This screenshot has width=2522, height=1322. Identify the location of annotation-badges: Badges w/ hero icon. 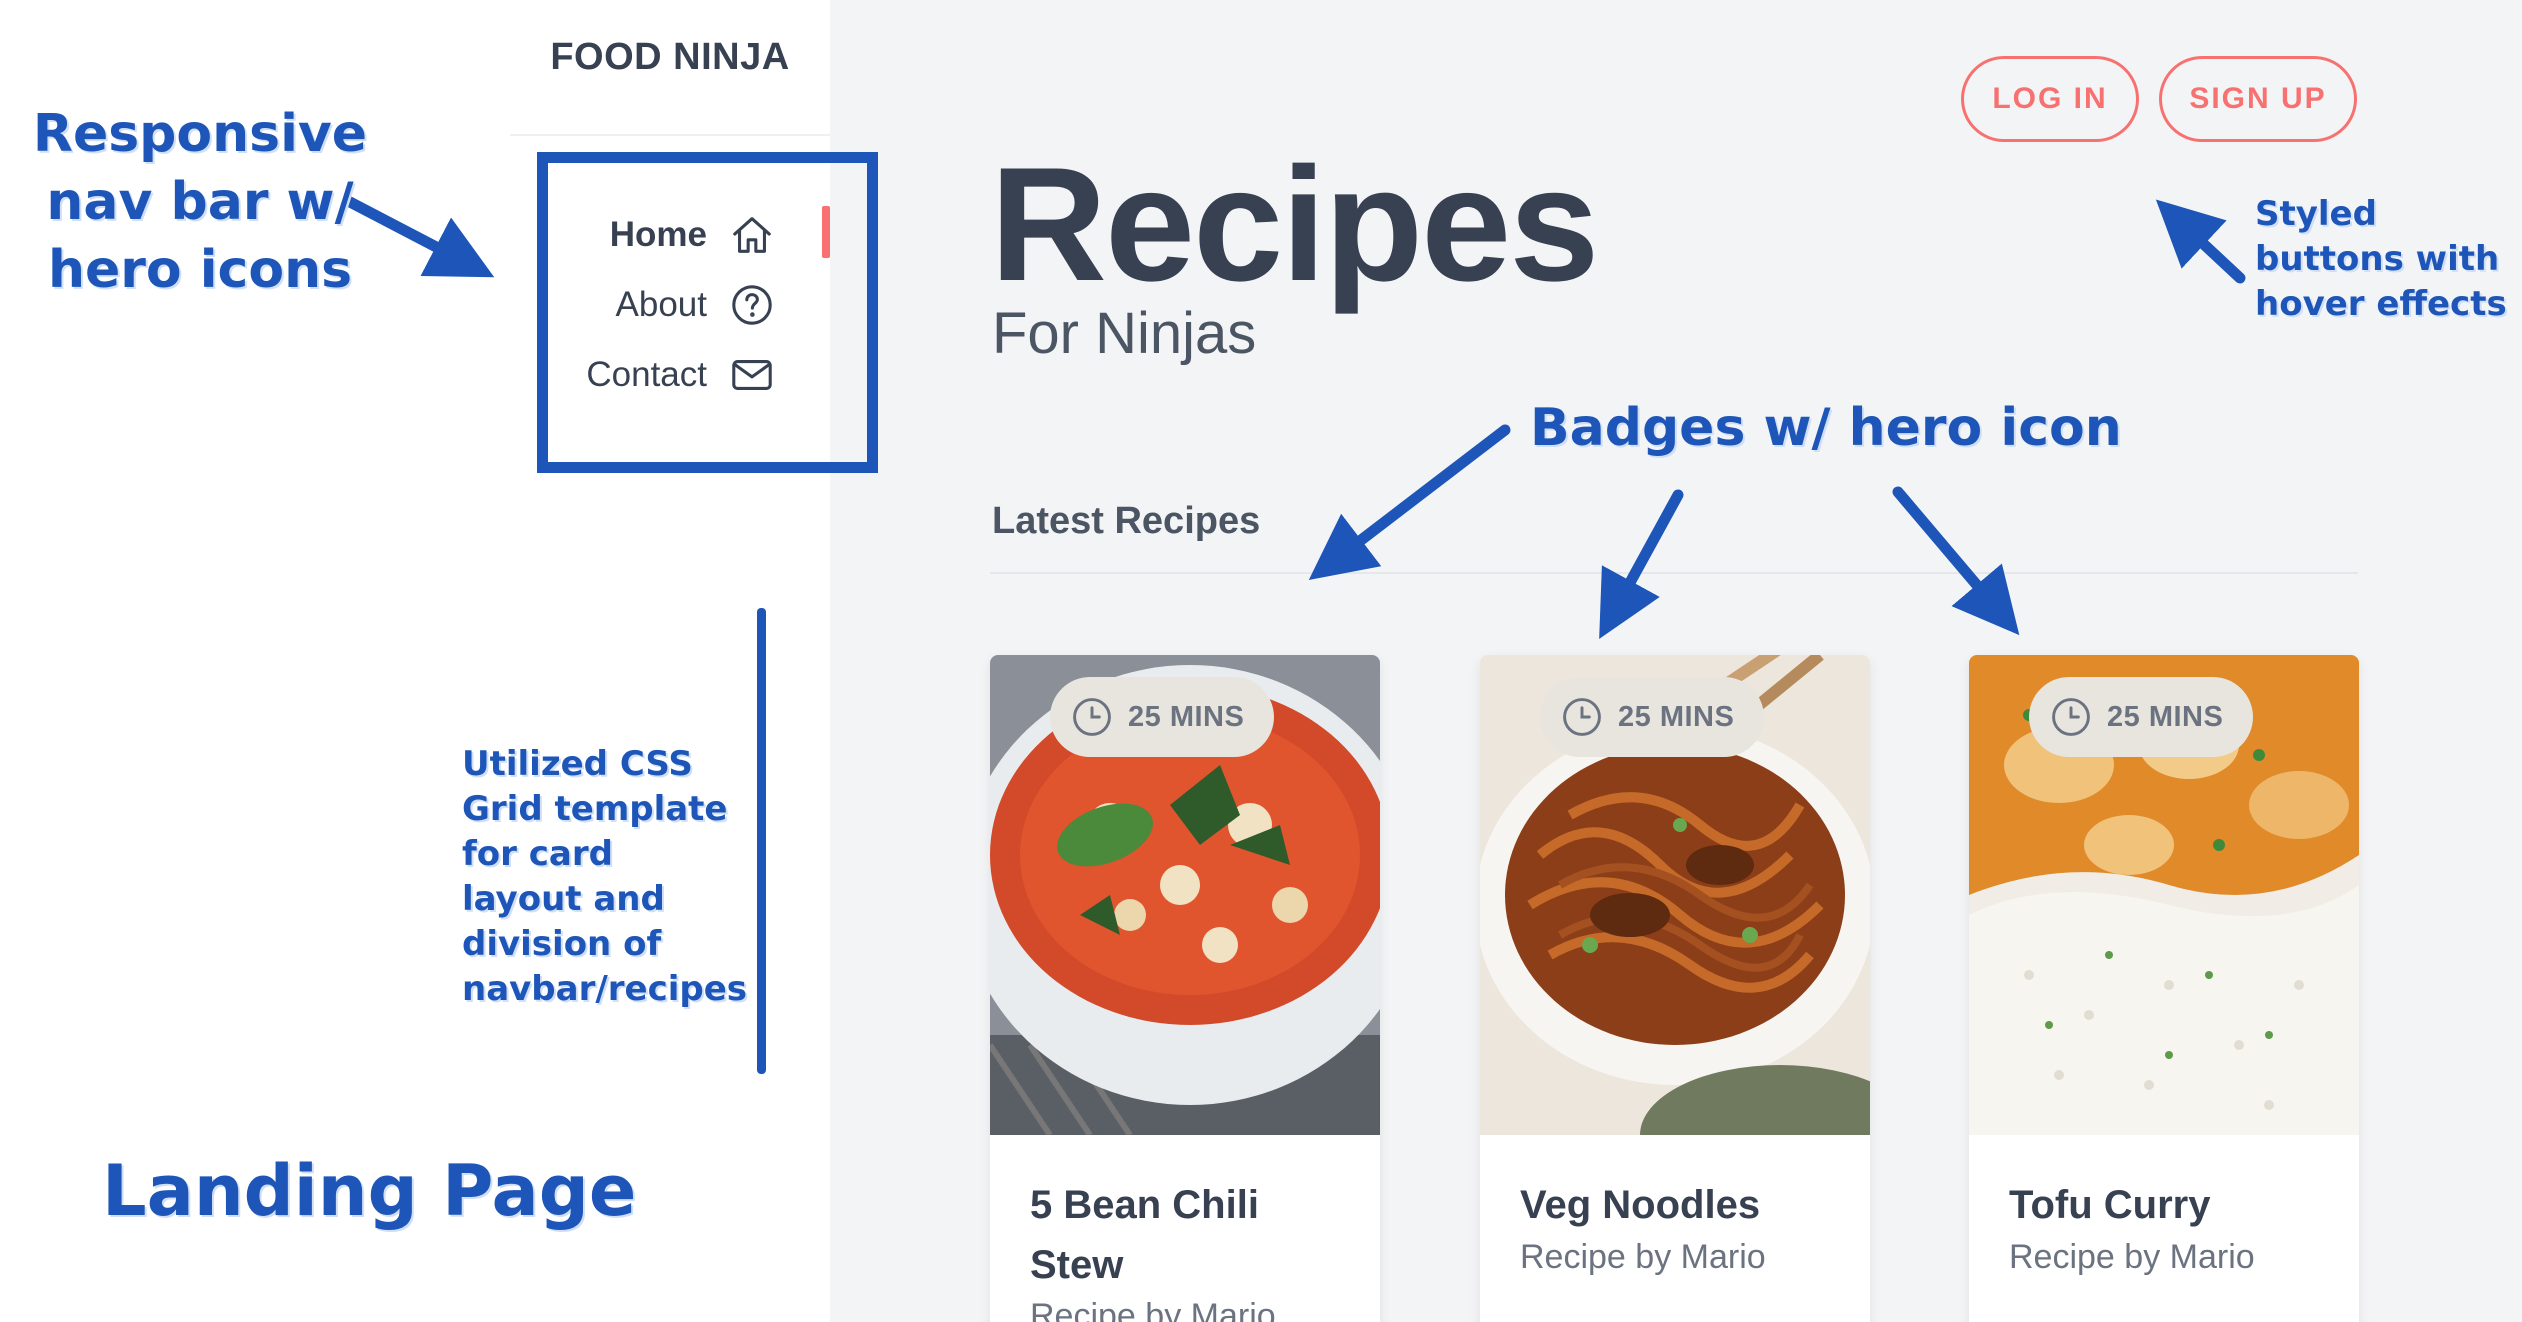
(1826, 428).